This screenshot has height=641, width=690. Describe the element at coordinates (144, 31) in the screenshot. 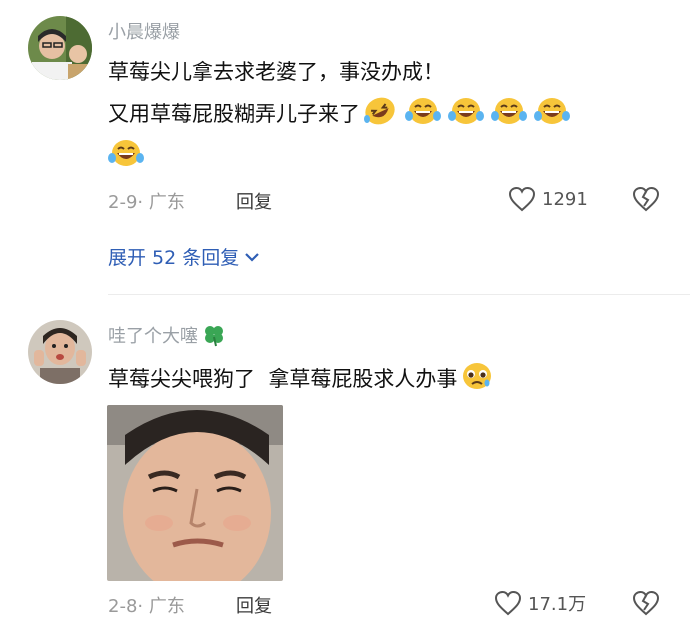

I see `username: 小晨爆爆` at that location.